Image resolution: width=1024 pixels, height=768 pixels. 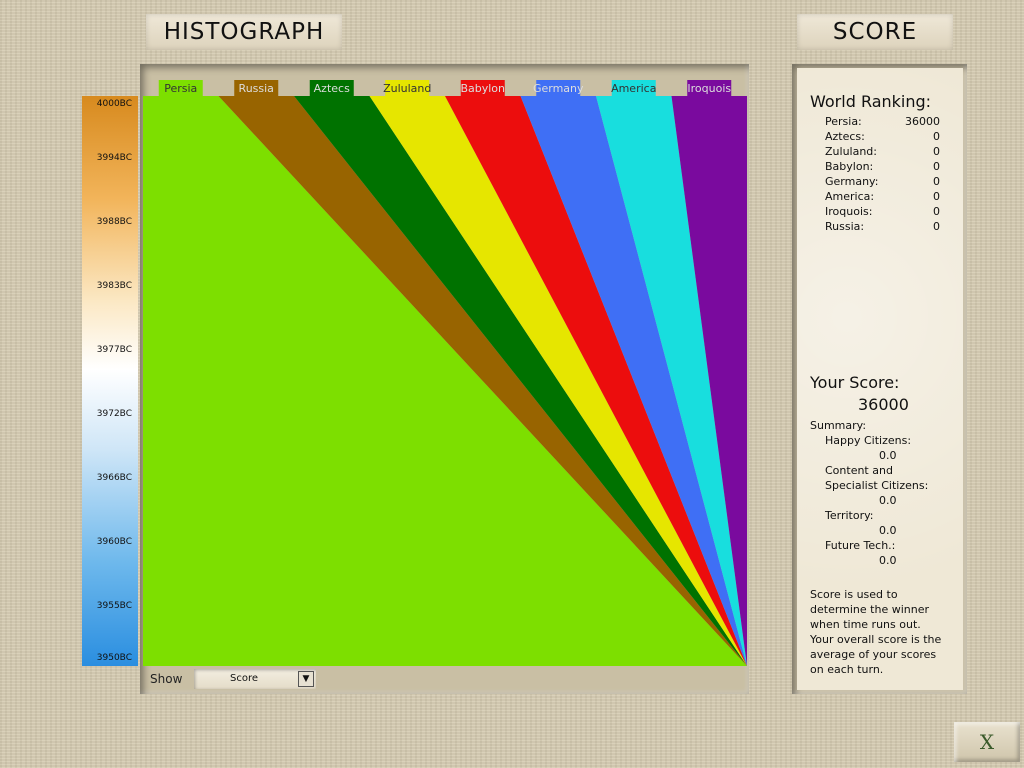 I want to click on summary-label: Future Tech.:, so click(x=860, y=545).